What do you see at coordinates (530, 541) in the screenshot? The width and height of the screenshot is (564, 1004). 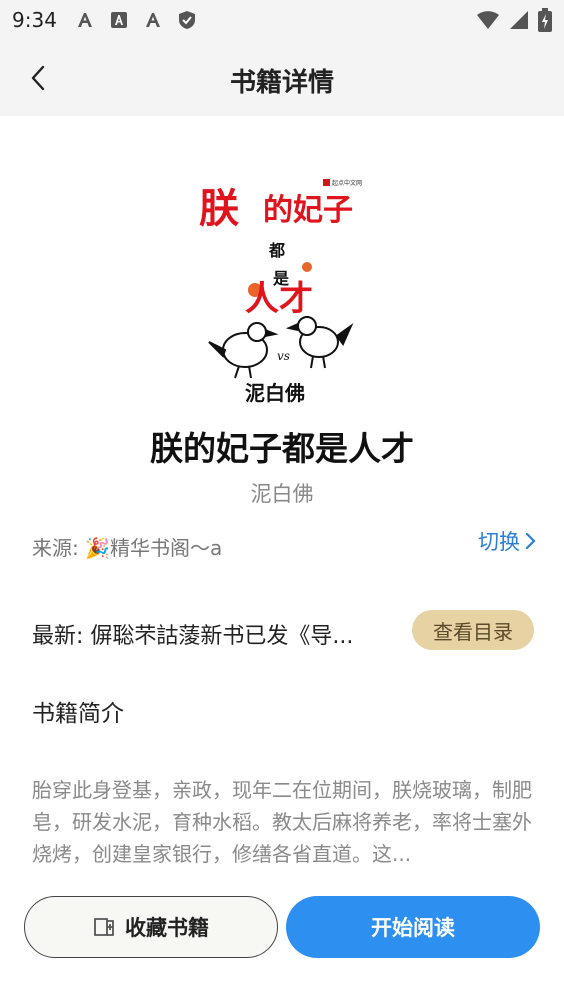 I see `chevron-right-icon` at bounding box center [530, 541].